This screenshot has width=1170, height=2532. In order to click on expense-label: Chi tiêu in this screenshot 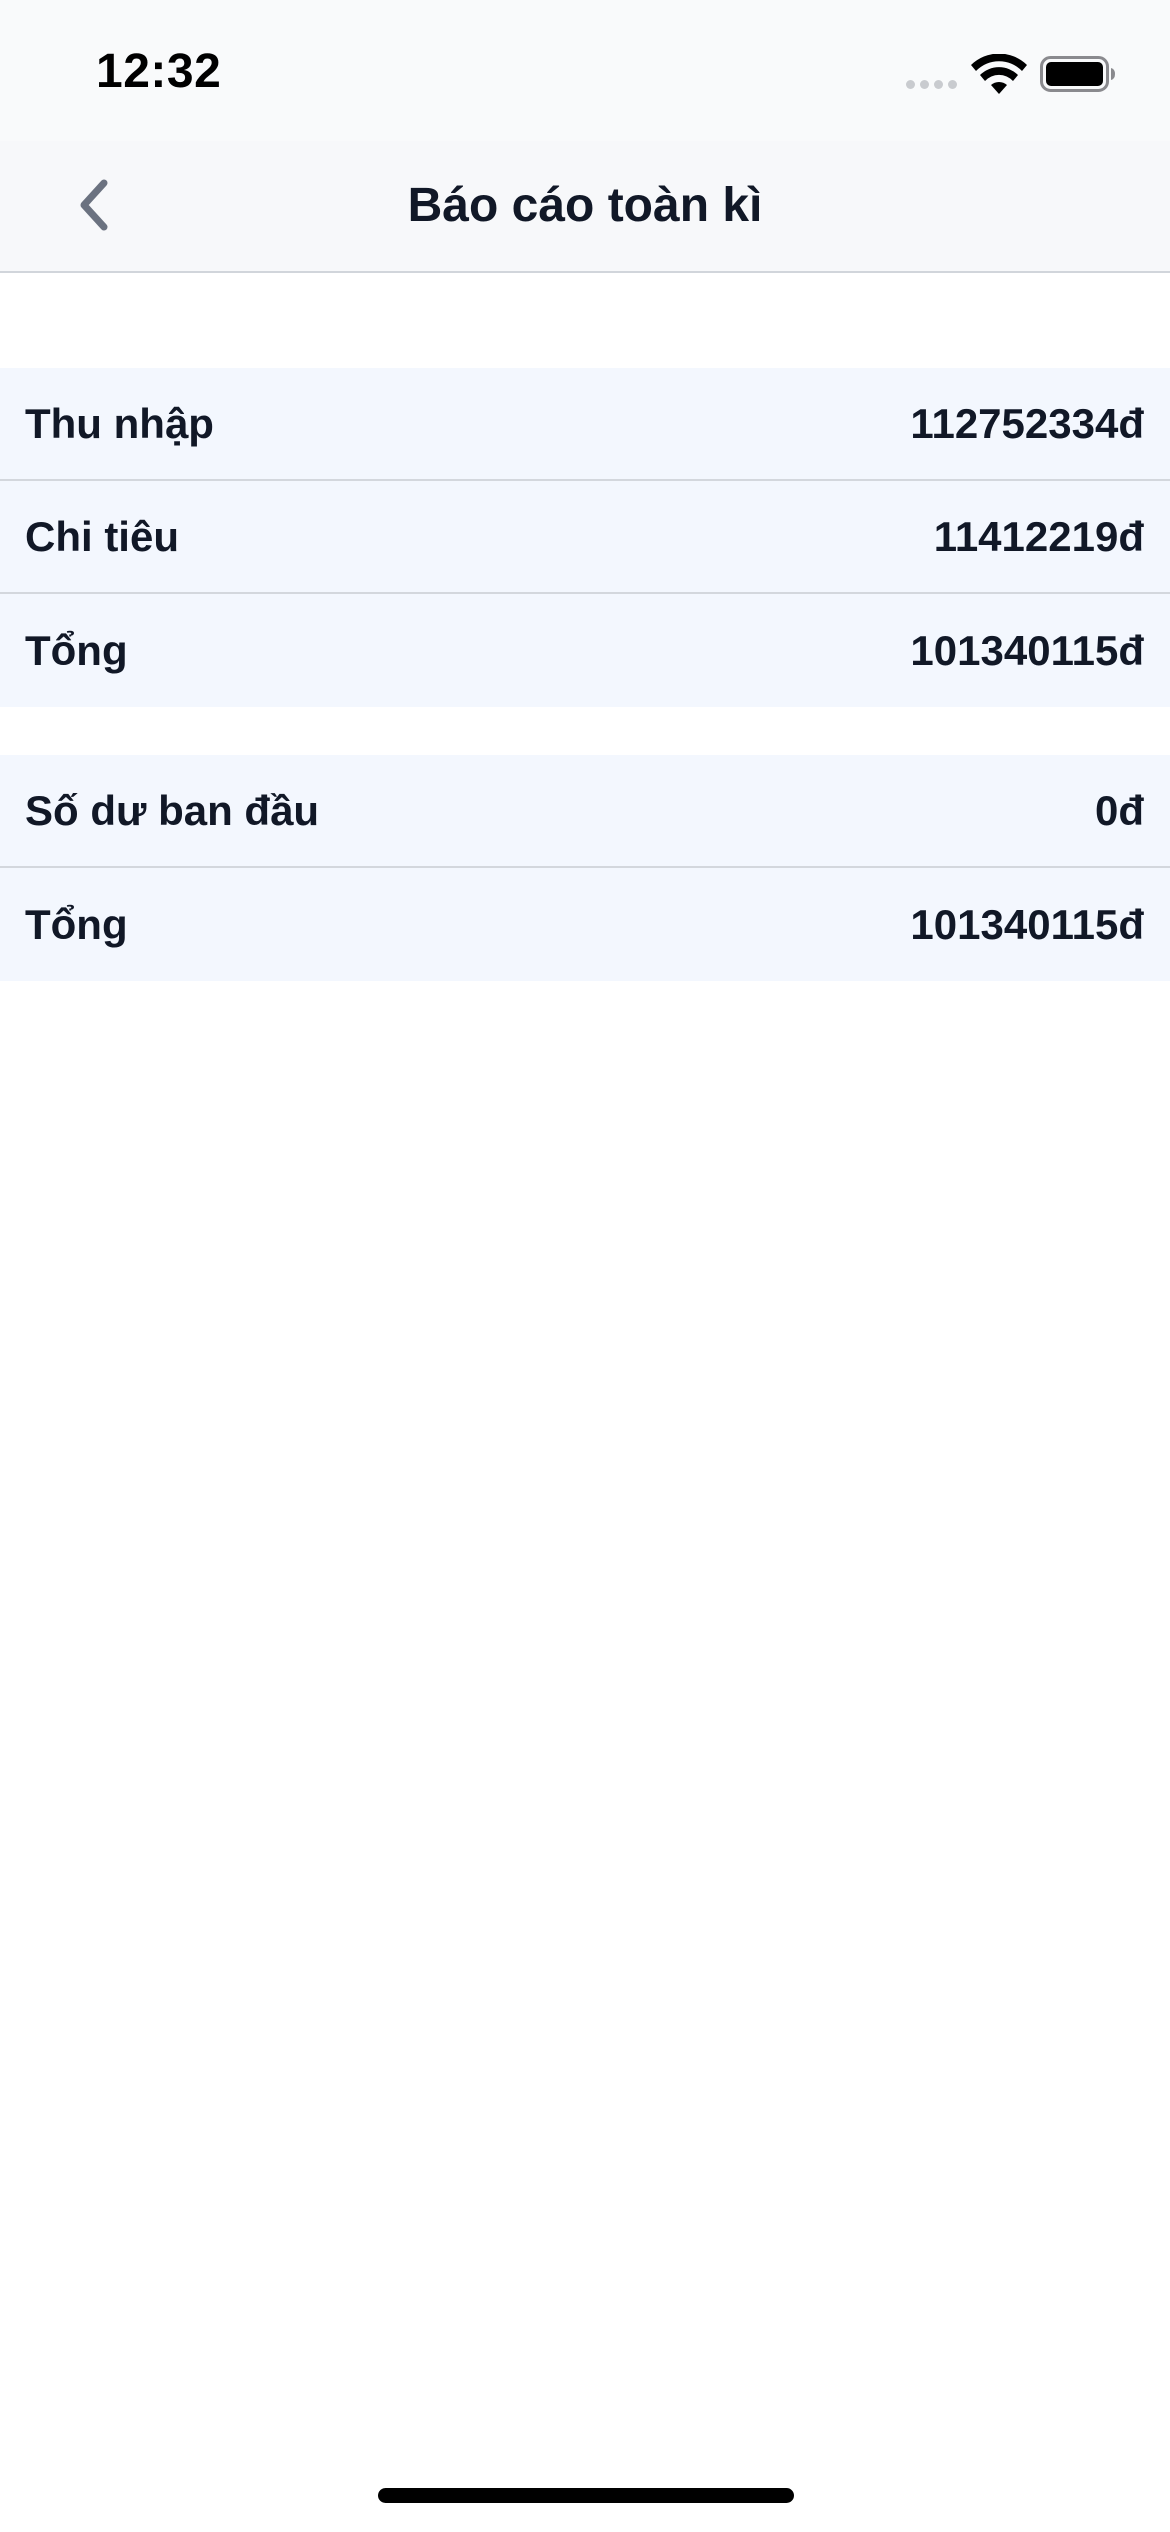, I will do `click(102, 536)`.